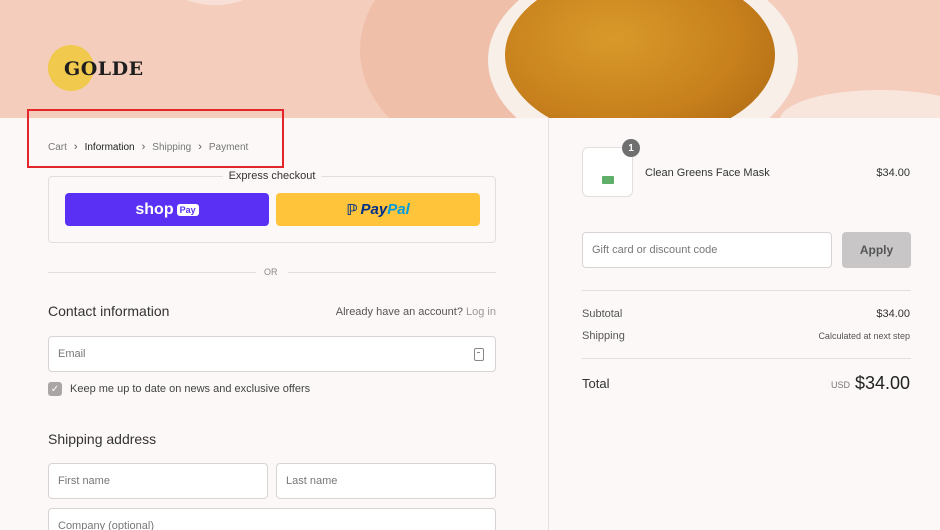 This screenshot has height=530, width=940. Describe the element at coordinates (893, 314) in the screenshot. I see `subtotal-value: $34.00` at that location.